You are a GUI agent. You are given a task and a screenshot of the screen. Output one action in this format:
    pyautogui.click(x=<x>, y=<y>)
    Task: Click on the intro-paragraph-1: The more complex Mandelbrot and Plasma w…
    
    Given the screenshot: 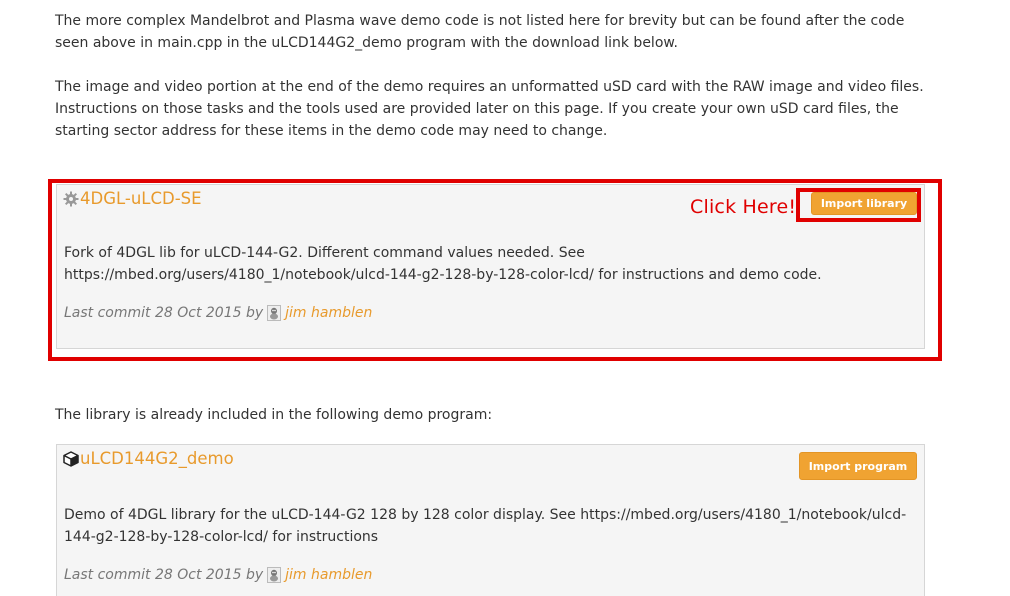 What is the action you would take?
    pyautogui.click(x=480, y=32)
    